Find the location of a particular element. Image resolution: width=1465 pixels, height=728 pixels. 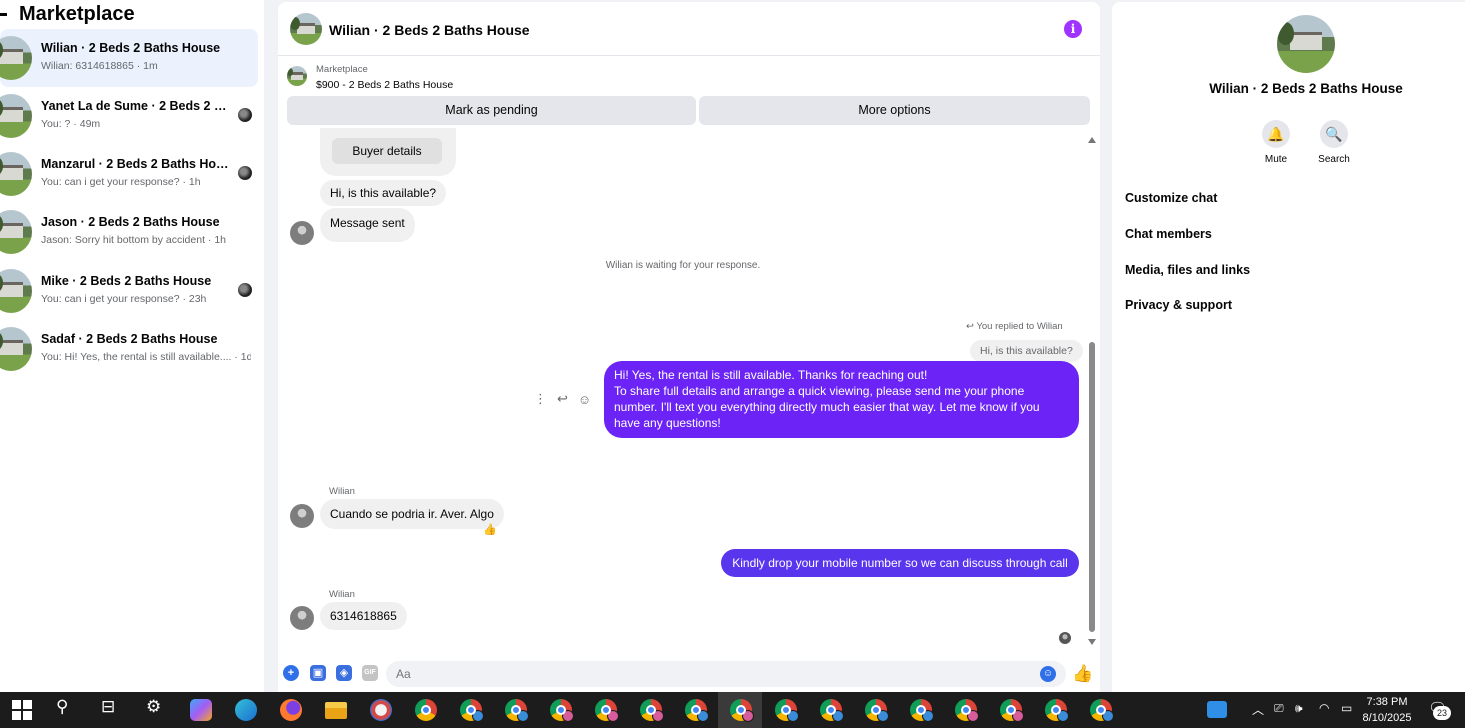

meet-now-icon: ⎚ is located at coordinates (1279, 708).